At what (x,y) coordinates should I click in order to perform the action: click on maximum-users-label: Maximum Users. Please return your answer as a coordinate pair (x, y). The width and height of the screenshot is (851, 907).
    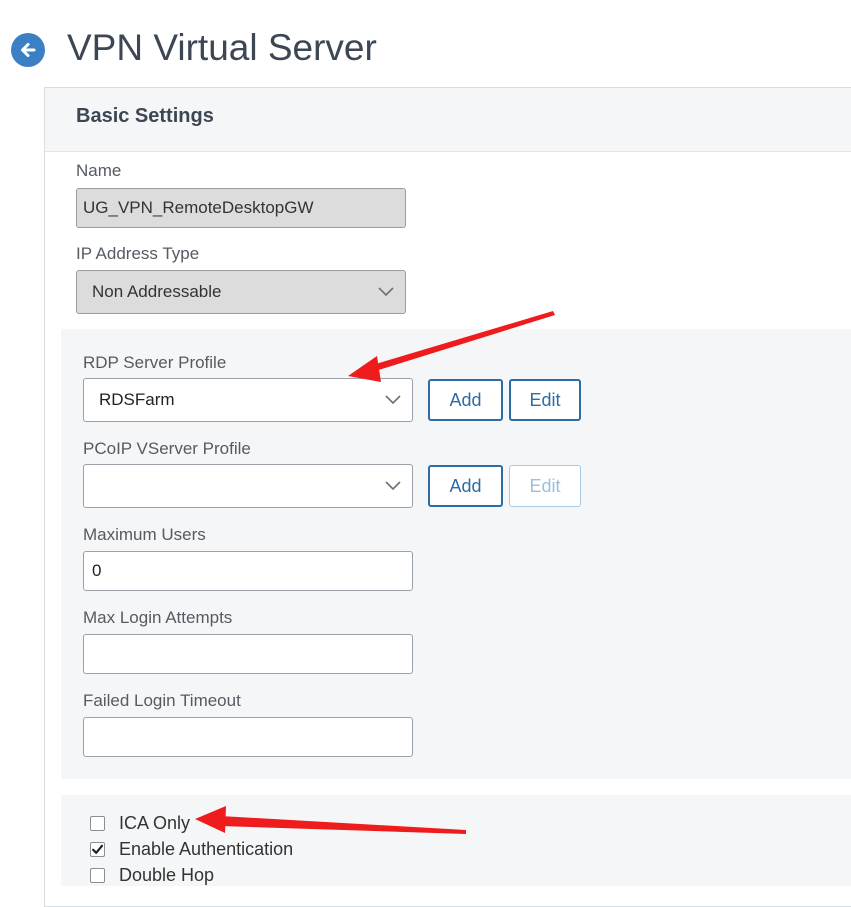
    Looking at the image, I should click on (144, 534).